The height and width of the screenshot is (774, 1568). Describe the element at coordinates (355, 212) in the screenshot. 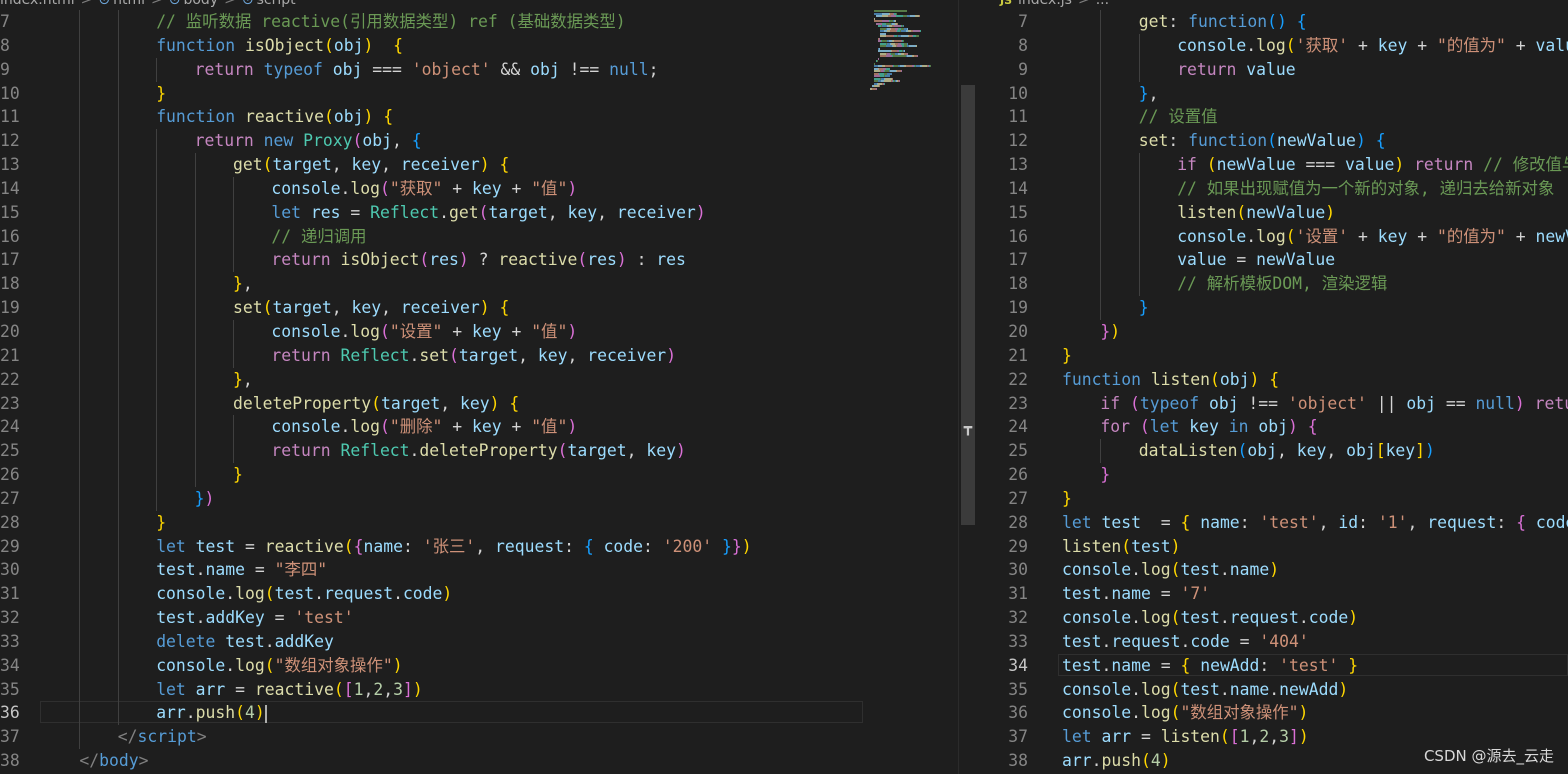

I see `code-token: =` at that location.